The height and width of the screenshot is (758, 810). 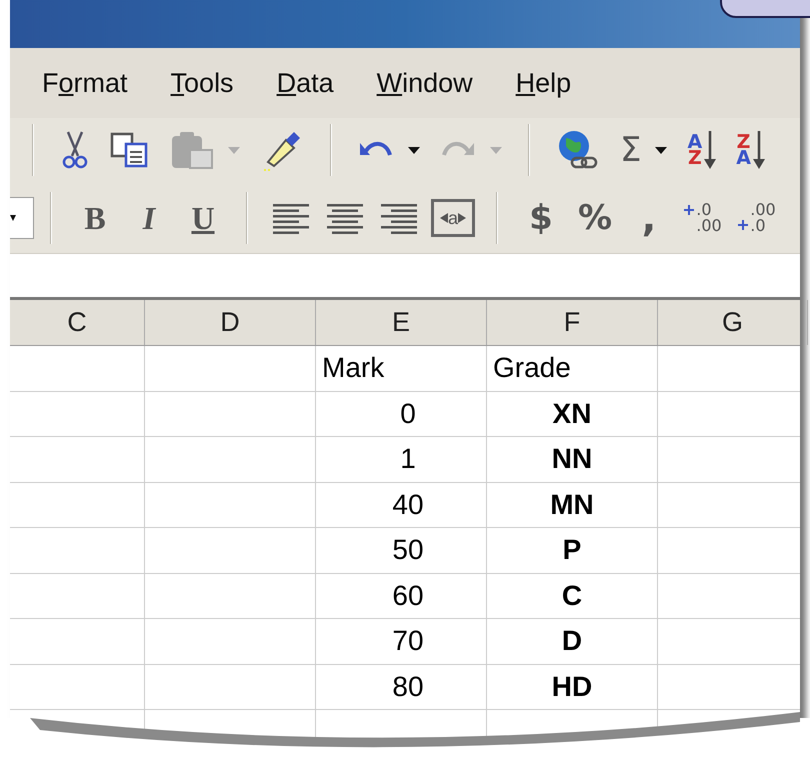 What do you see at coordinates (95, 218) in the screenshot?
I see `bold-button: B` at bounding box center [95, 218].